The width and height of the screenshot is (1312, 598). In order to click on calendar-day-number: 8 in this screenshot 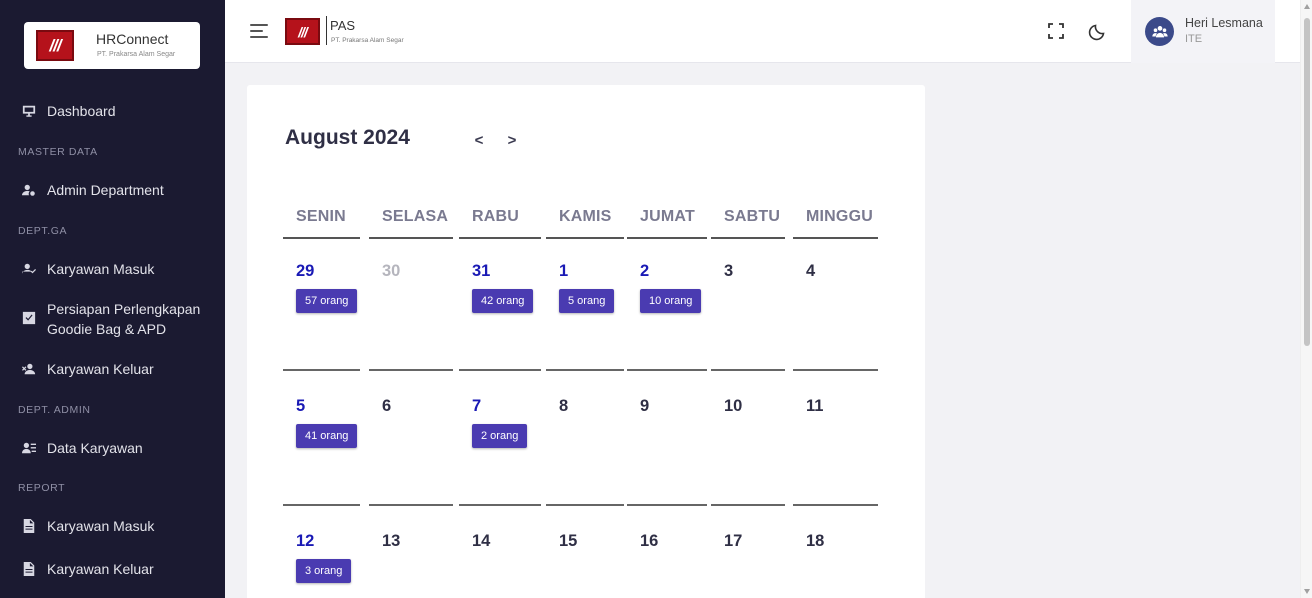, I will do `click(563, 406)`.